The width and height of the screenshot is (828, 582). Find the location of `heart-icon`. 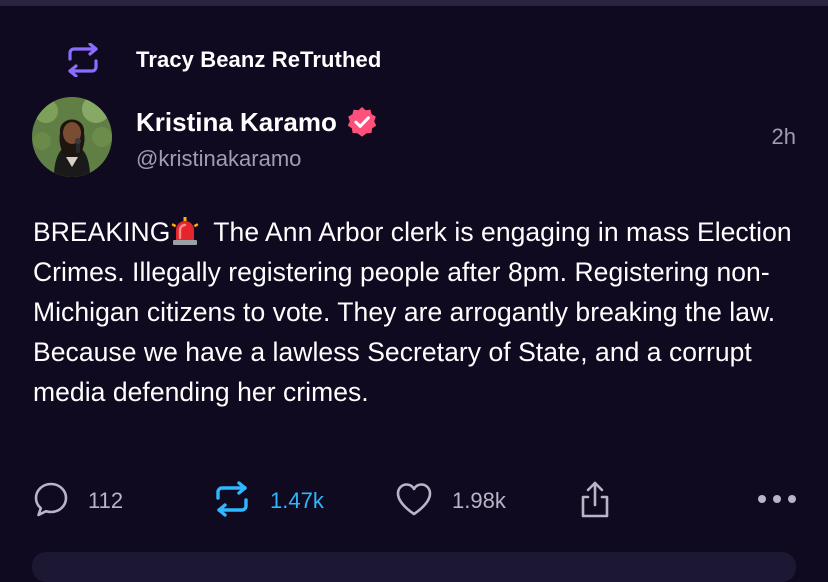

heart-icon is located at coordinates (414, 501).